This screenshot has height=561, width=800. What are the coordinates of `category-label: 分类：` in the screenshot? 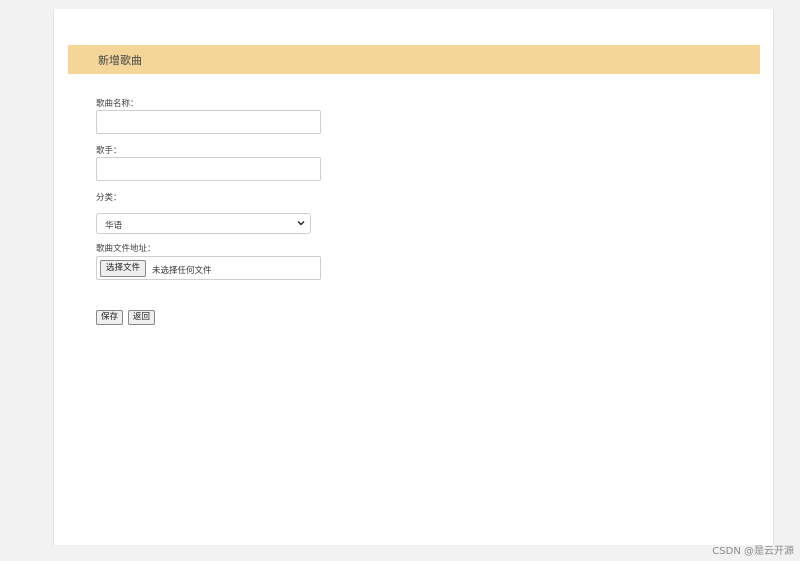 It's located at (109, 198).